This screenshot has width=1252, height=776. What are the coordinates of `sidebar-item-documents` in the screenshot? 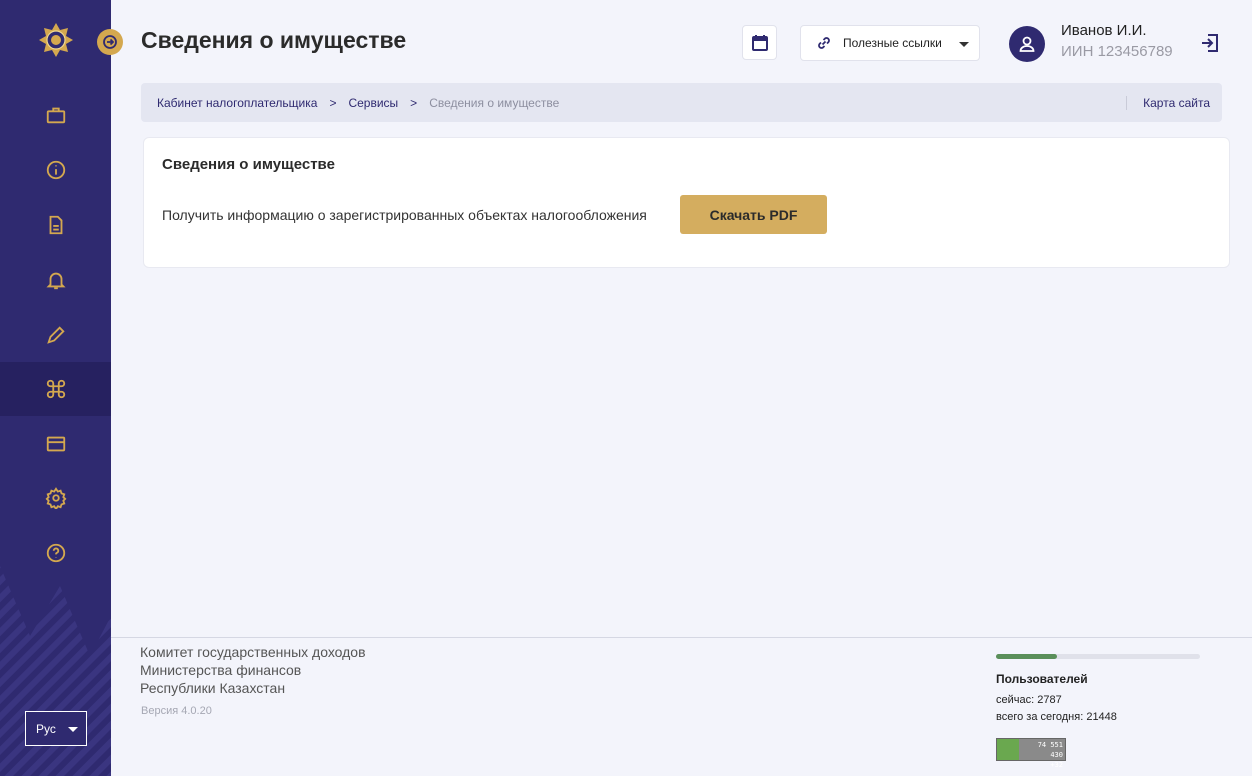 It's located at (55, 225).